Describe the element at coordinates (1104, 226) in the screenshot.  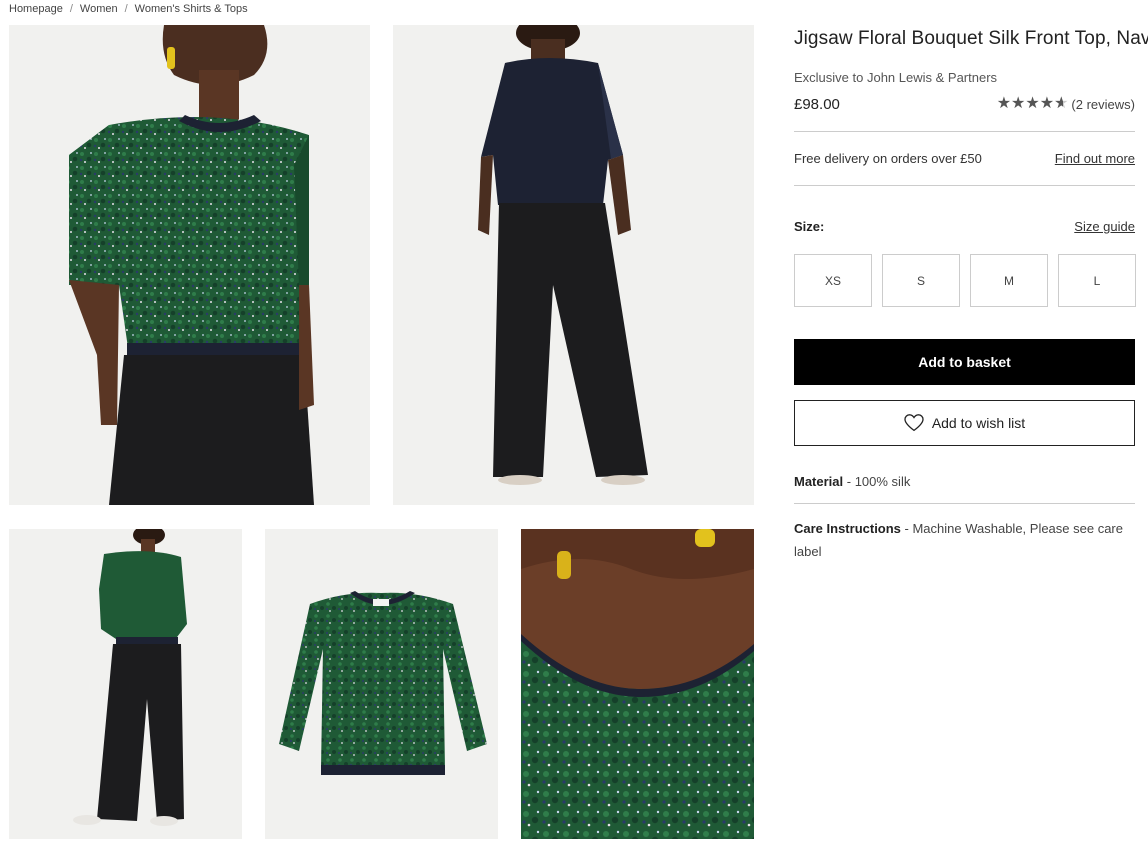
I see `size-guide-link: Size guide` at that location.